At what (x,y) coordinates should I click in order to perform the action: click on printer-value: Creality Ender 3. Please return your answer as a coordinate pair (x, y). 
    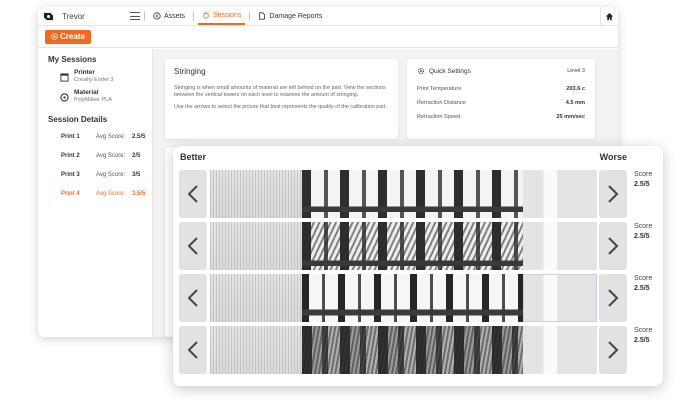
    Looking at the image, I should click on (94, 80).